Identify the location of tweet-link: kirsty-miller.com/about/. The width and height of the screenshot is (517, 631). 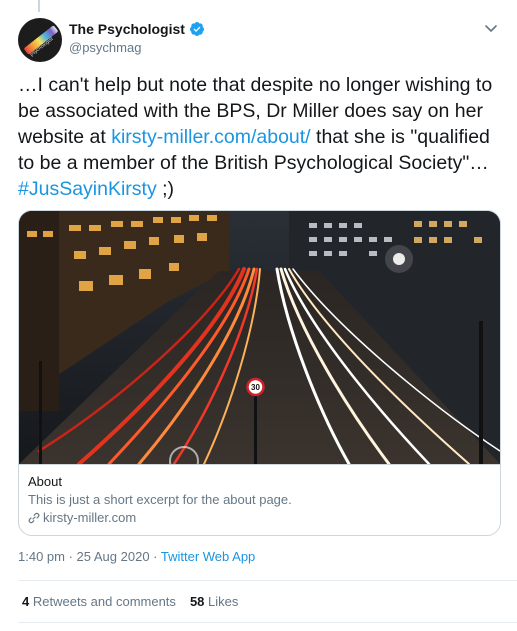
(210, 137).